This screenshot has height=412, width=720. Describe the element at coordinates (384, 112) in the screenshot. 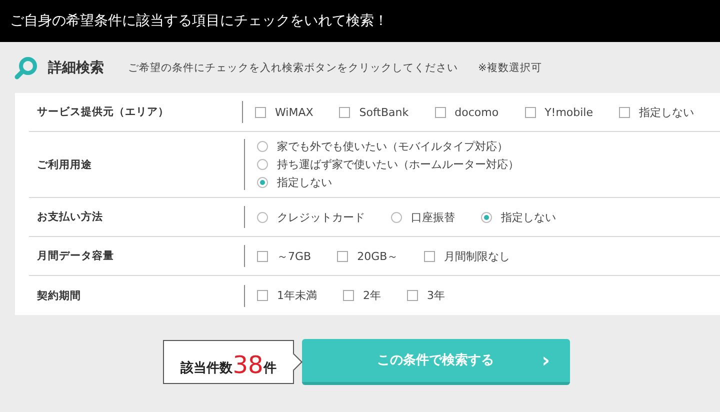

I see `option-label: SoftBank` at that location.